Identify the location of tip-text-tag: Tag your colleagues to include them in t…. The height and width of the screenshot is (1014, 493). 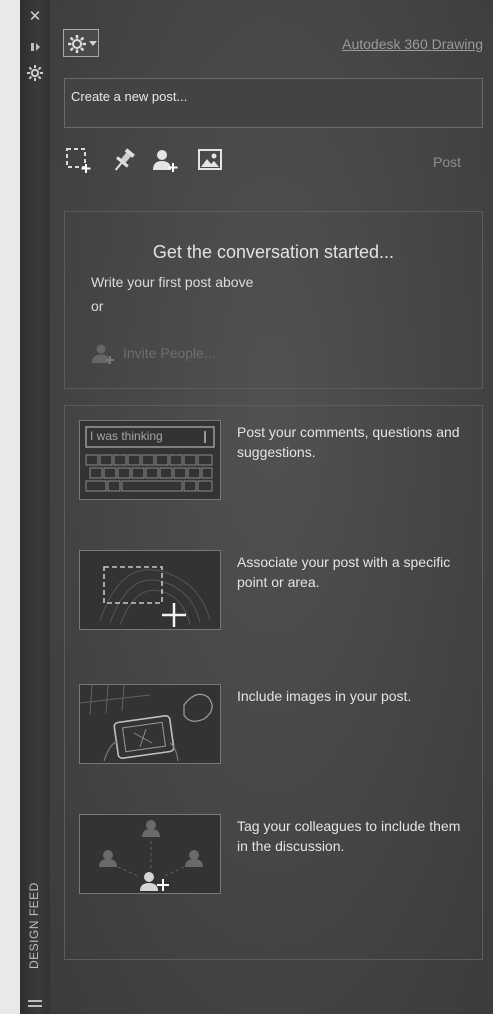
(349, 836).